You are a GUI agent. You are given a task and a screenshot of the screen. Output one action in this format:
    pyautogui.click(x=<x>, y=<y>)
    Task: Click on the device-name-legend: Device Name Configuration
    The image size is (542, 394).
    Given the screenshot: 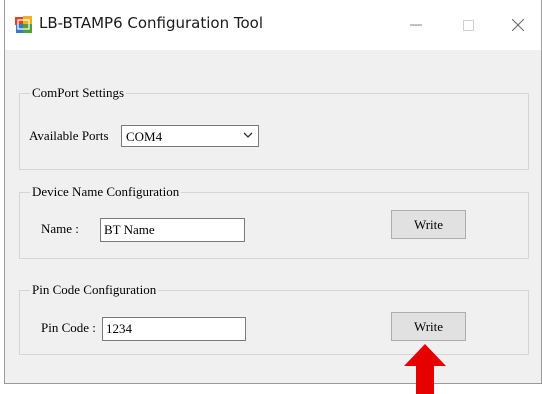 What is the action you would take?
    pyautogui.click(x=106, y=192)
    